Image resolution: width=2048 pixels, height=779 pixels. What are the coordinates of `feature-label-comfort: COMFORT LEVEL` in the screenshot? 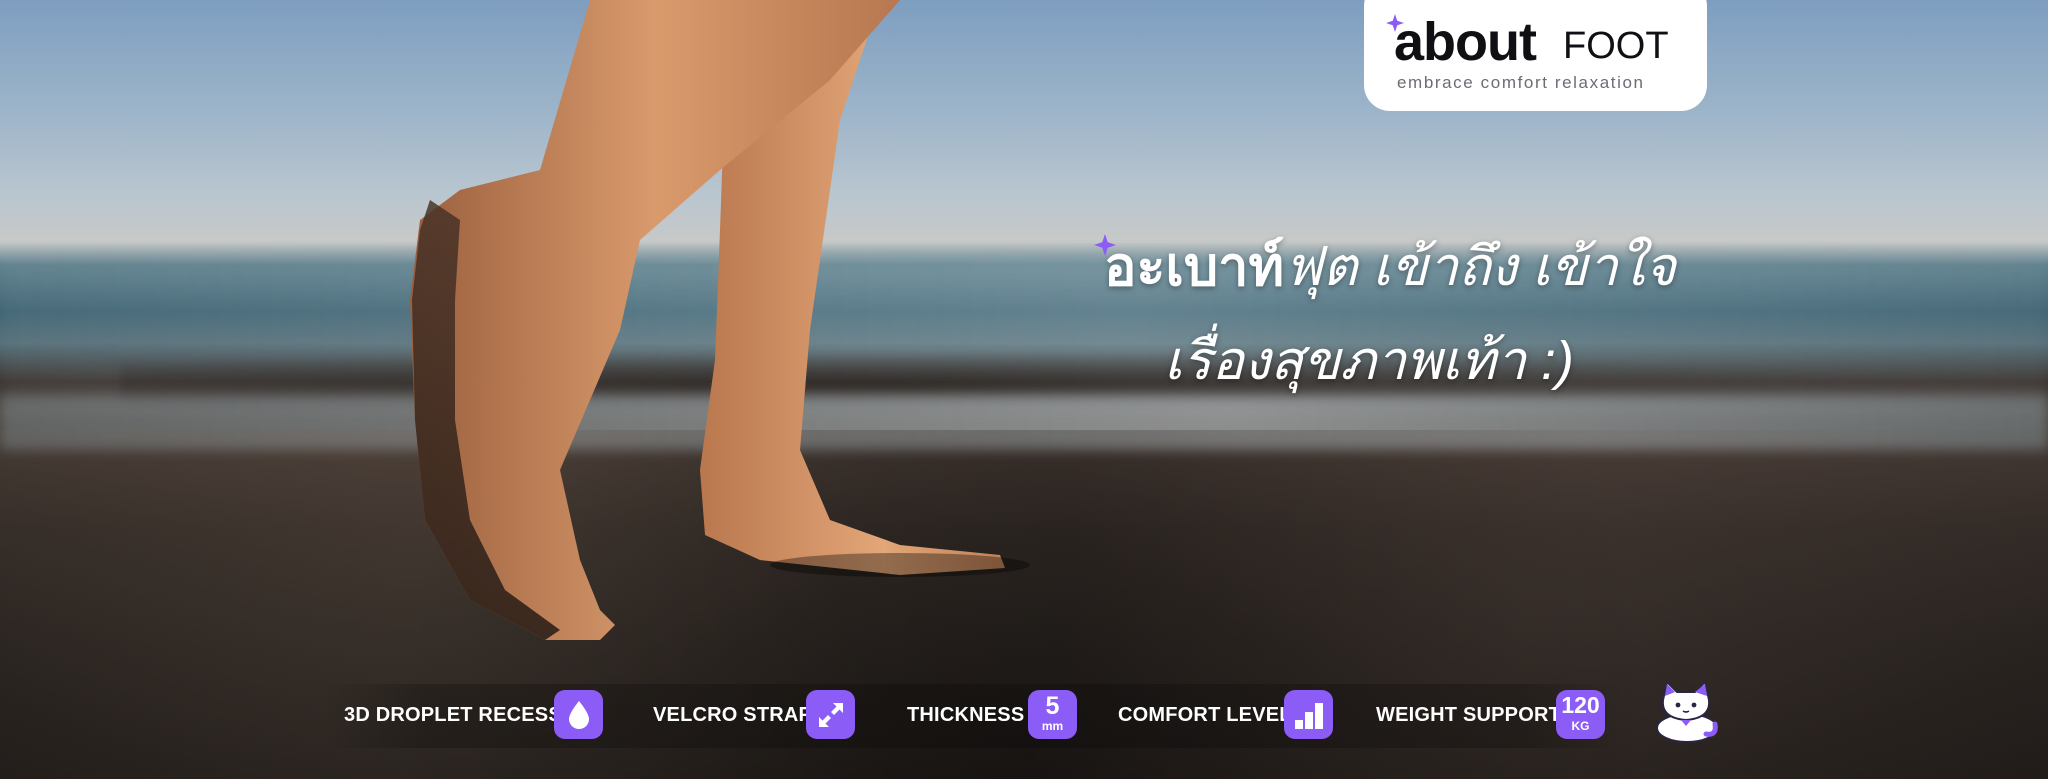 It's located at (1205, 715).